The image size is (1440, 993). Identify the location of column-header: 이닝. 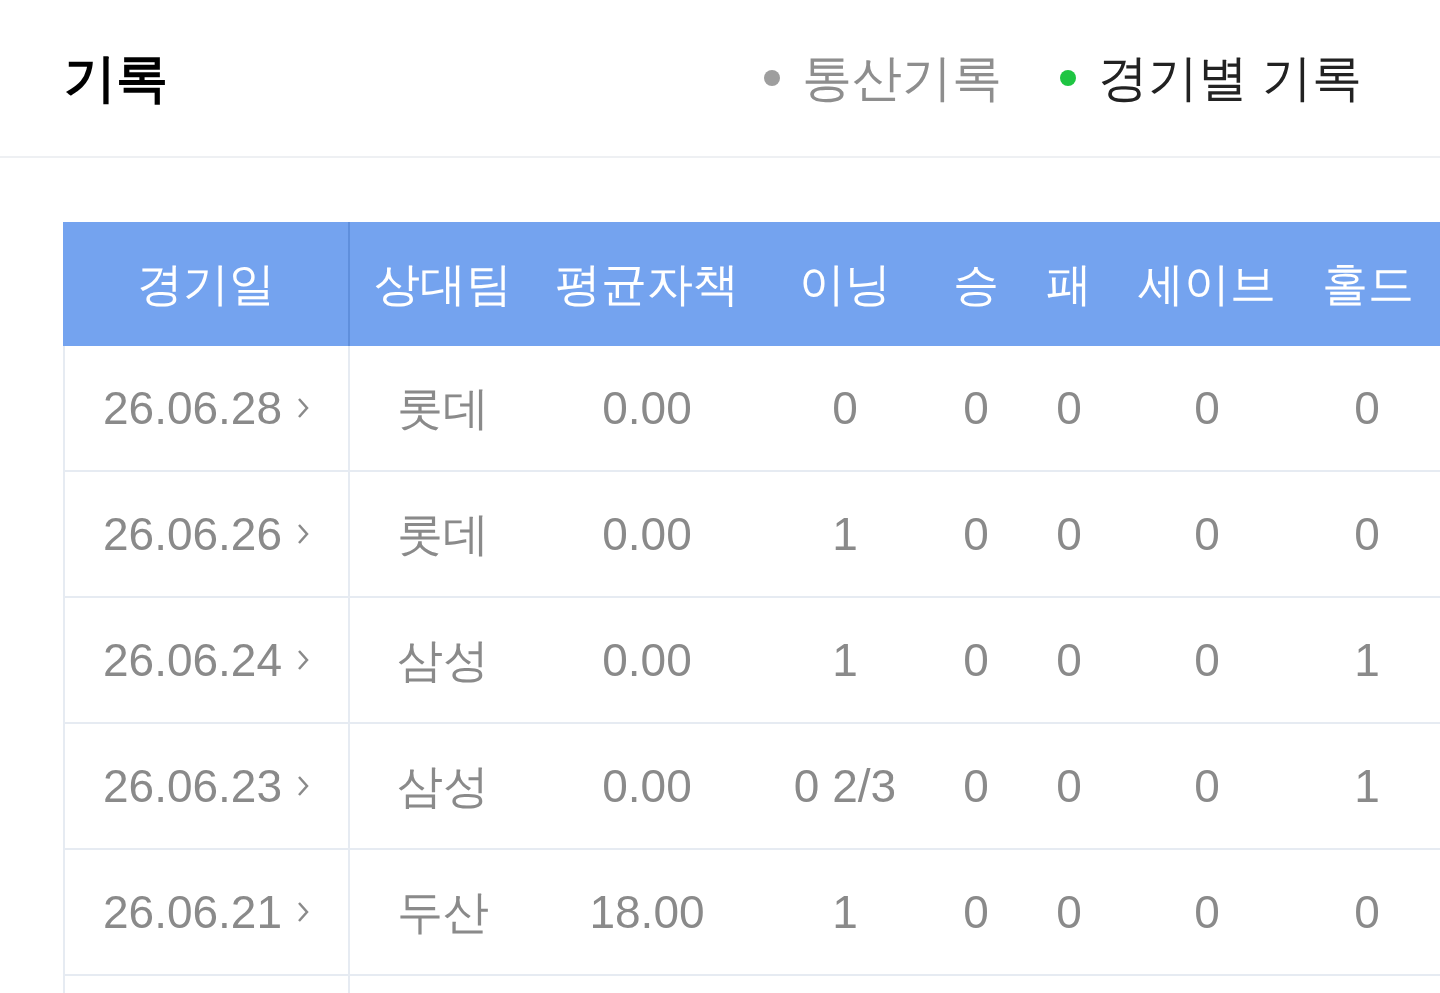
(845, 284).